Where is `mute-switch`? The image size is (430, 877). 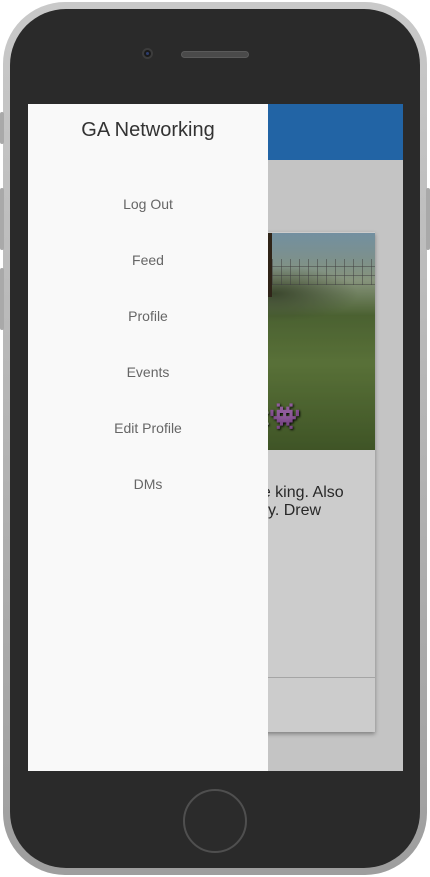
mute-switch is located at coordinates (2, 128).